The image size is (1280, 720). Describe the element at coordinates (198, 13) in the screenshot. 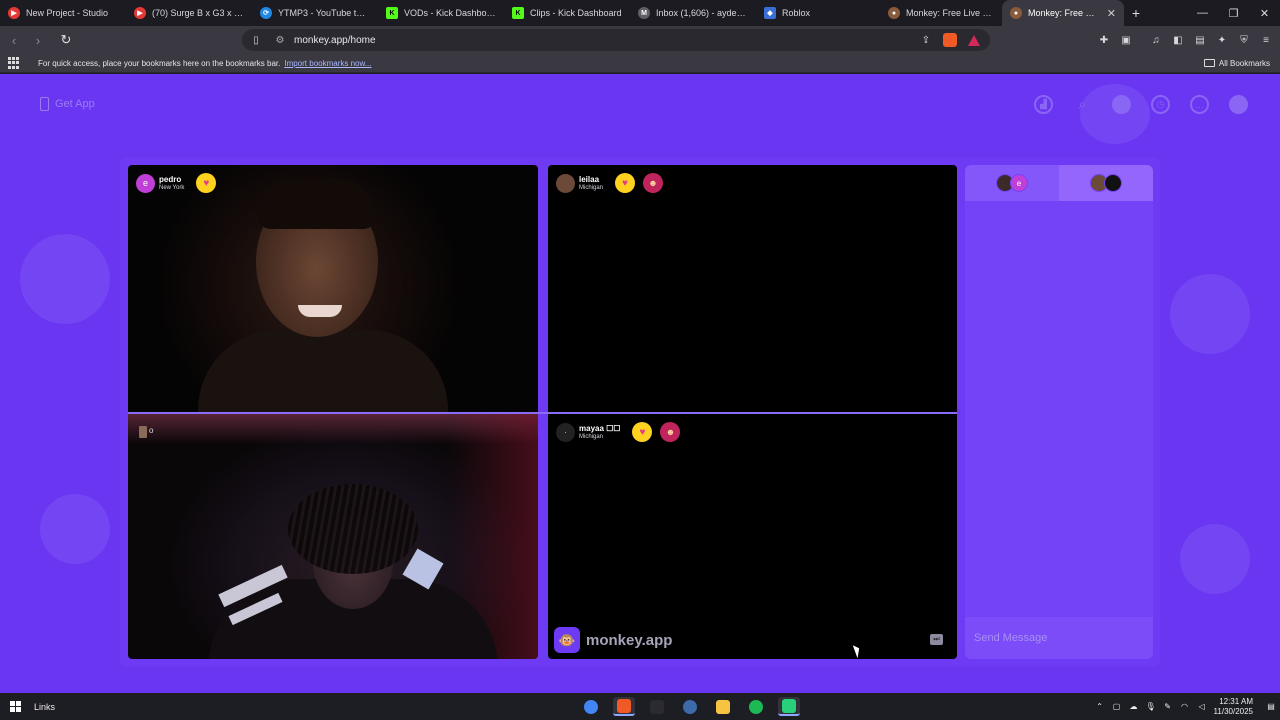

I see `tab-title: (70) Surge B x G3 x Maxx P` at that location.